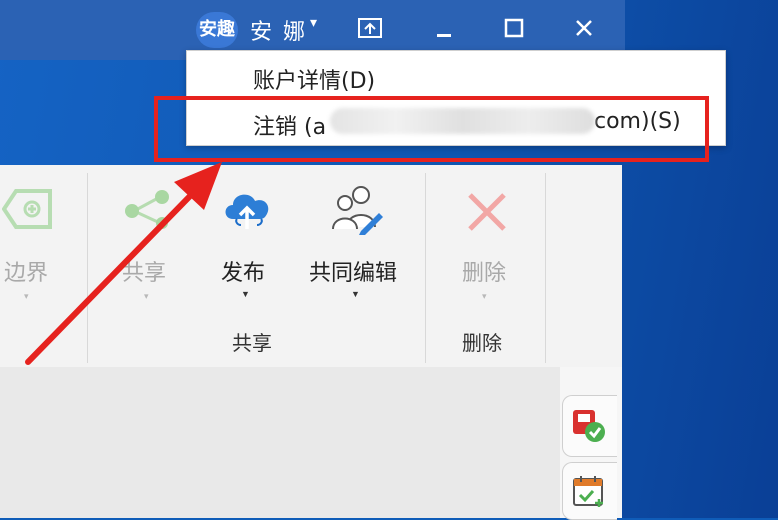 The width and height of the screenshot is (778, 520). I want to click on annotation-arrow-icon, so click(123, 263).